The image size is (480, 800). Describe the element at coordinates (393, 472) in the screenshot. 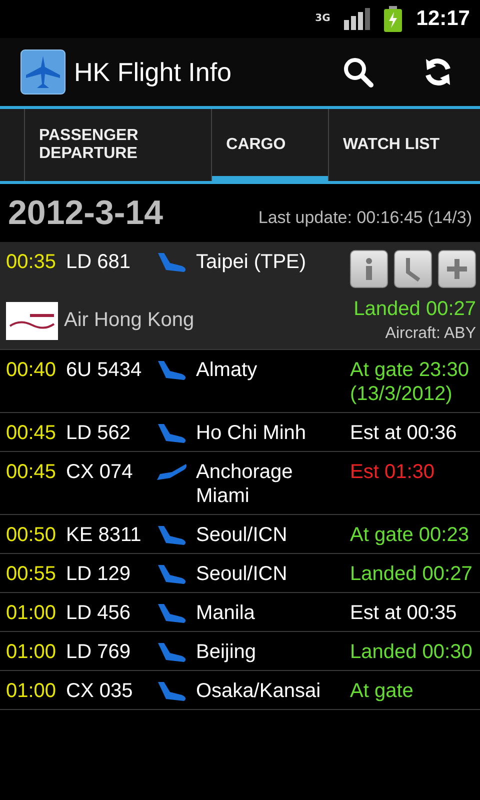

I see `flight-status: Est 01:30` at that location.